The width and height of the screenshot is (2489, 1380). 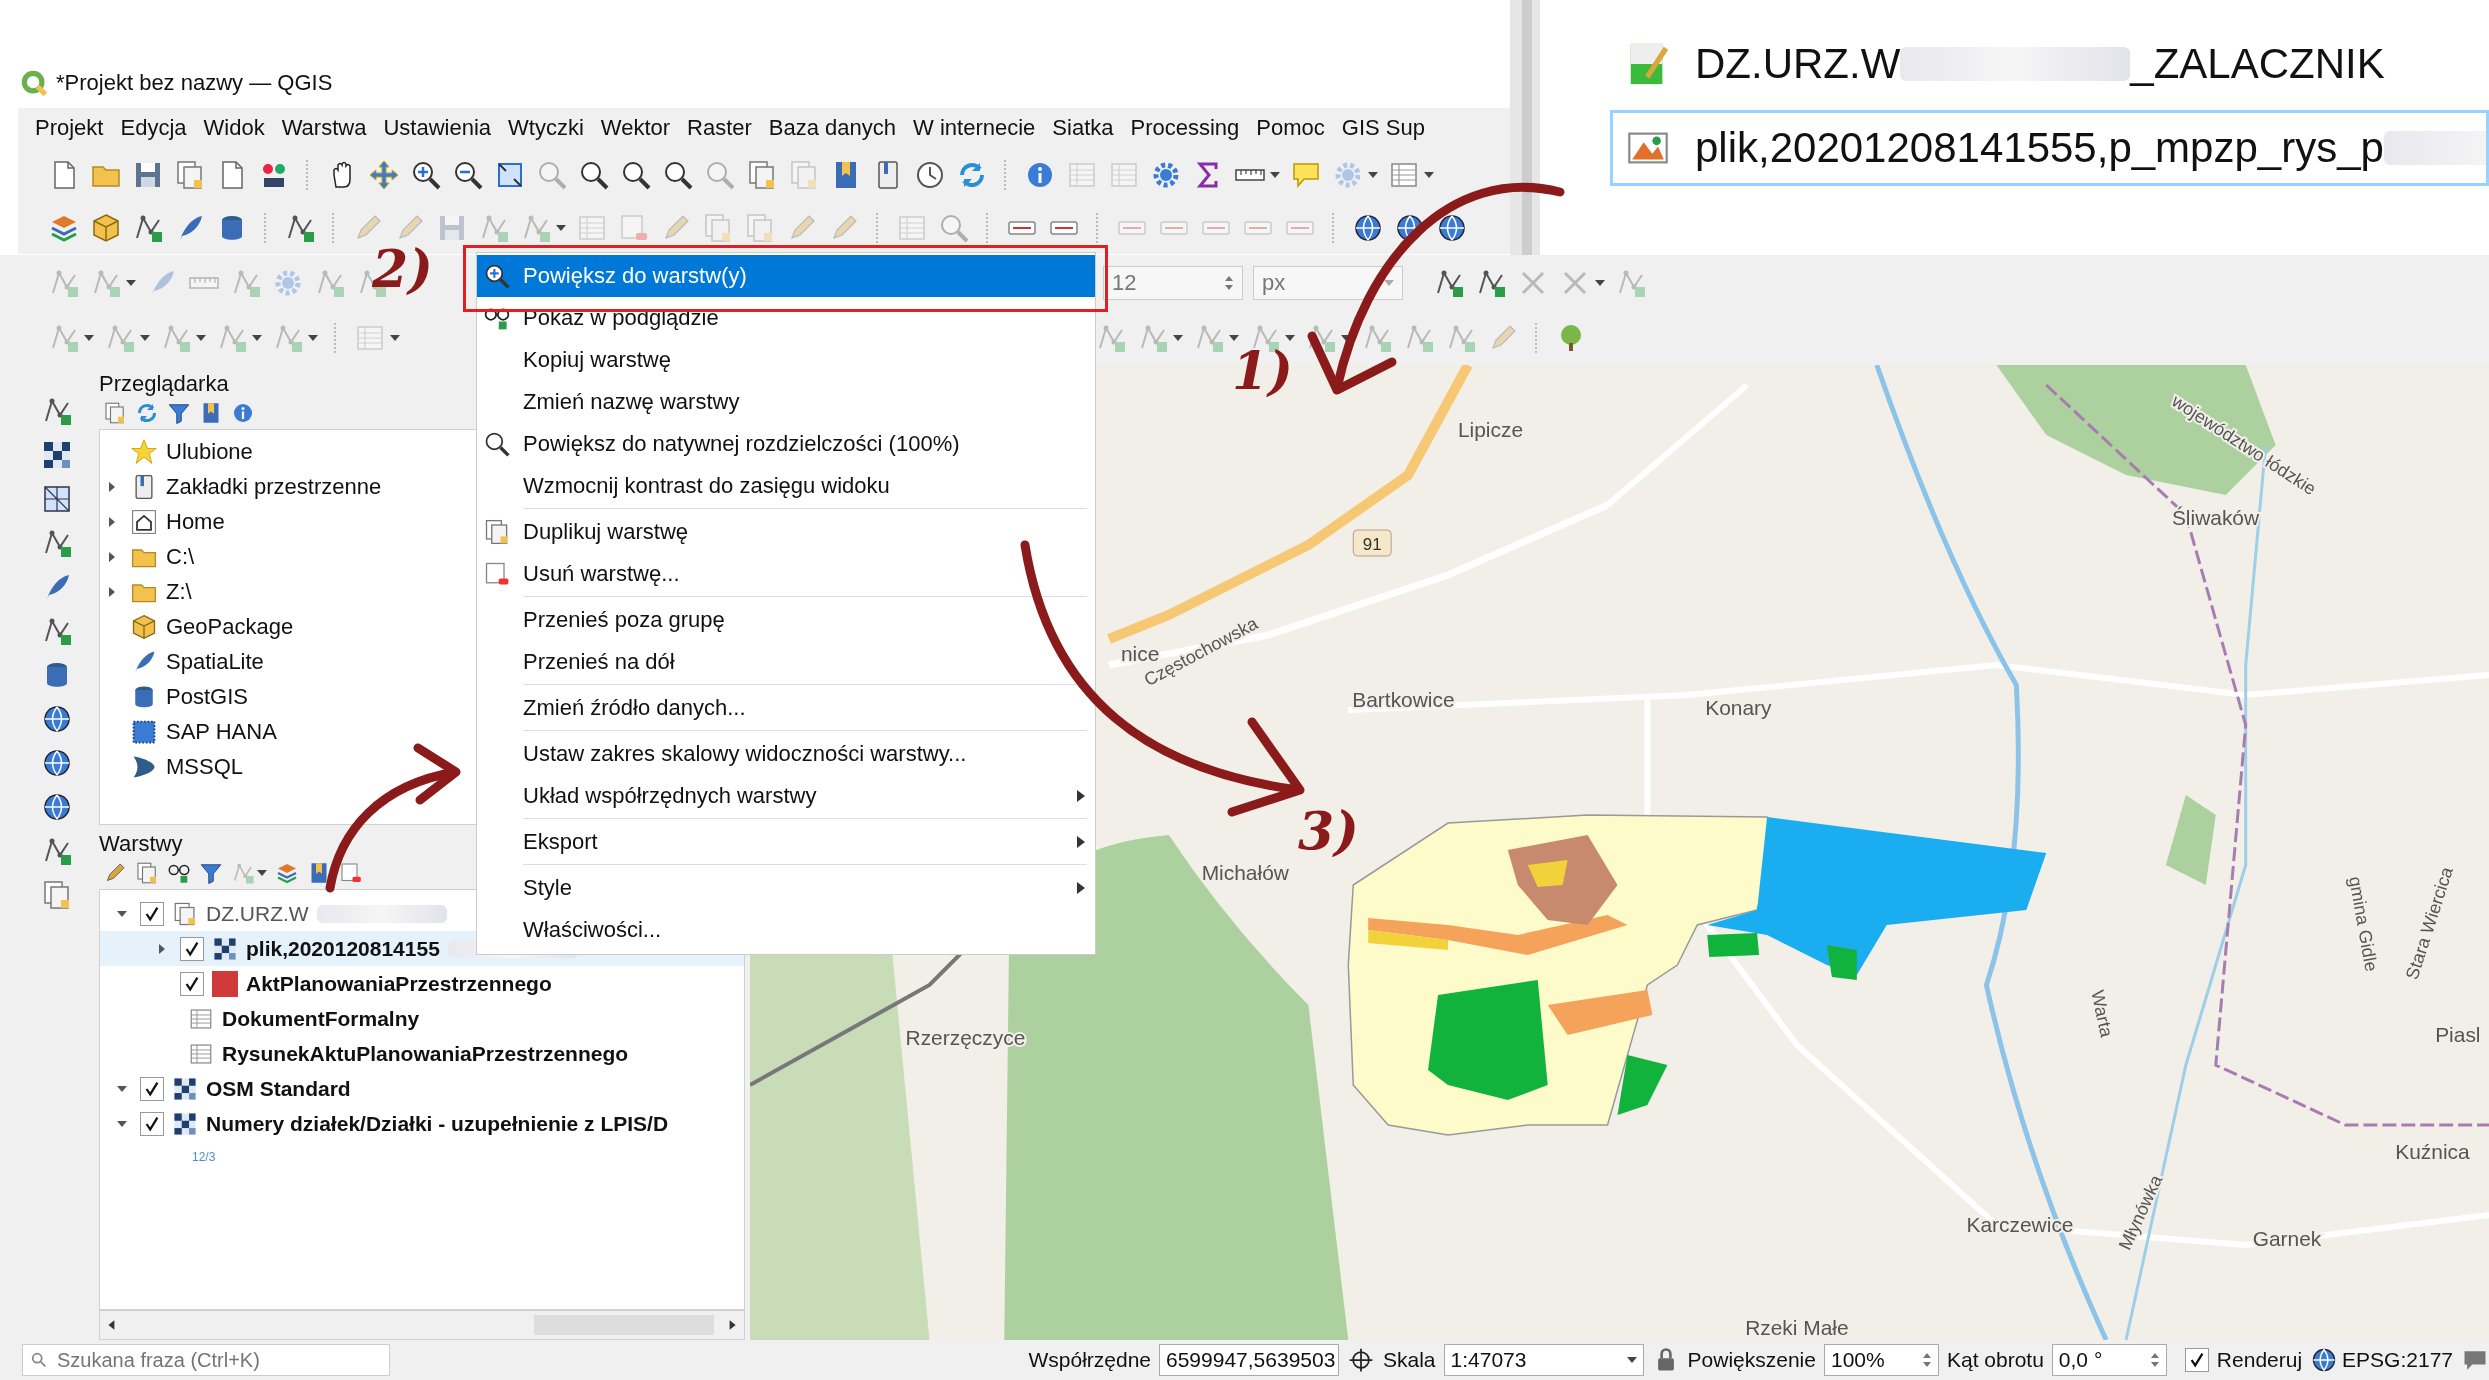 What do you see at coordinates (399, 983) in the screenshot?
I see `layer-name: AktPlanowaniaPrzestrzennego` at bounding box center [399, 983].